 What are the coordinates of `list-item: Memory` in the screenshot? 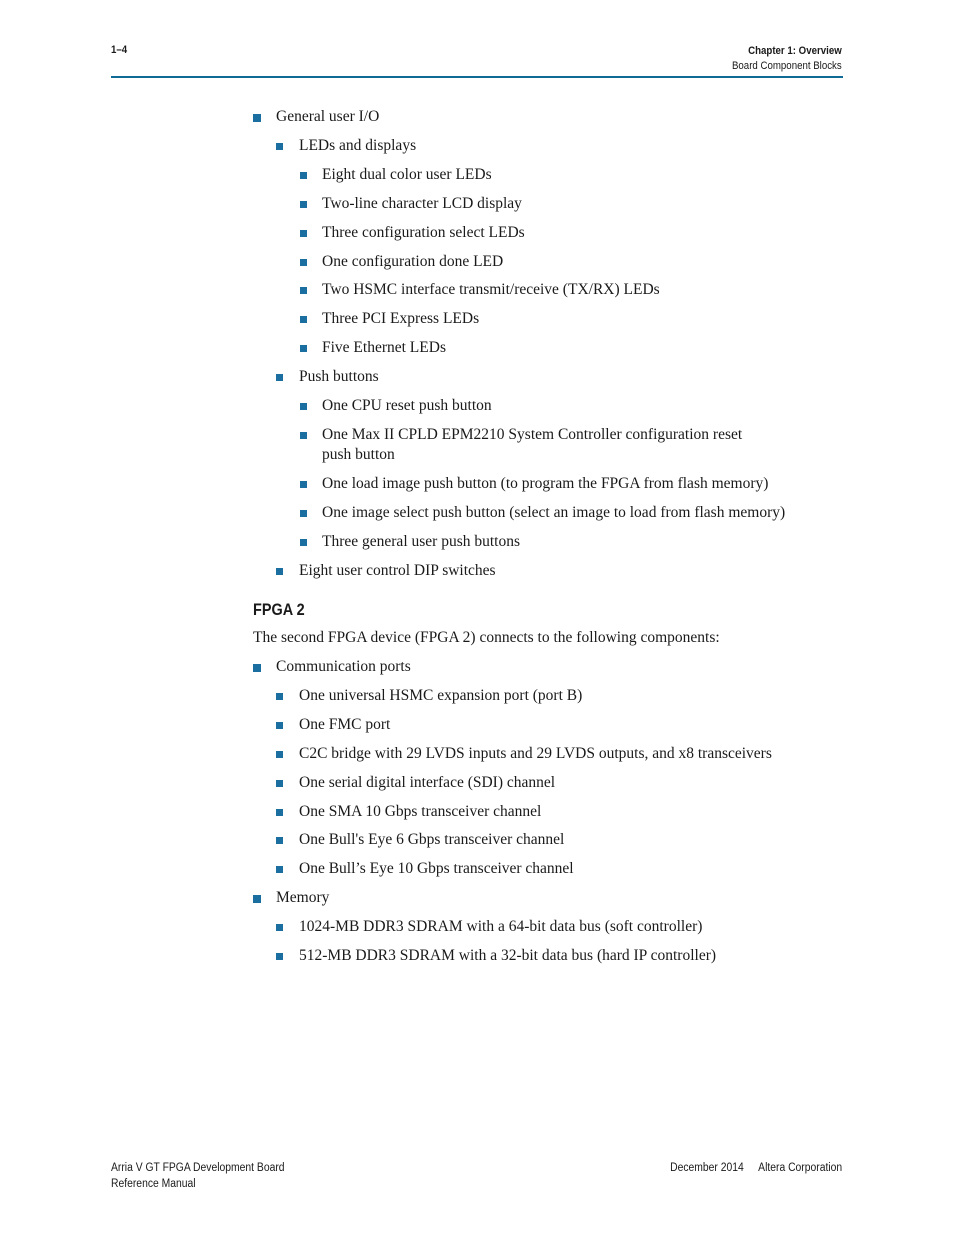 It's located at (291, 898).